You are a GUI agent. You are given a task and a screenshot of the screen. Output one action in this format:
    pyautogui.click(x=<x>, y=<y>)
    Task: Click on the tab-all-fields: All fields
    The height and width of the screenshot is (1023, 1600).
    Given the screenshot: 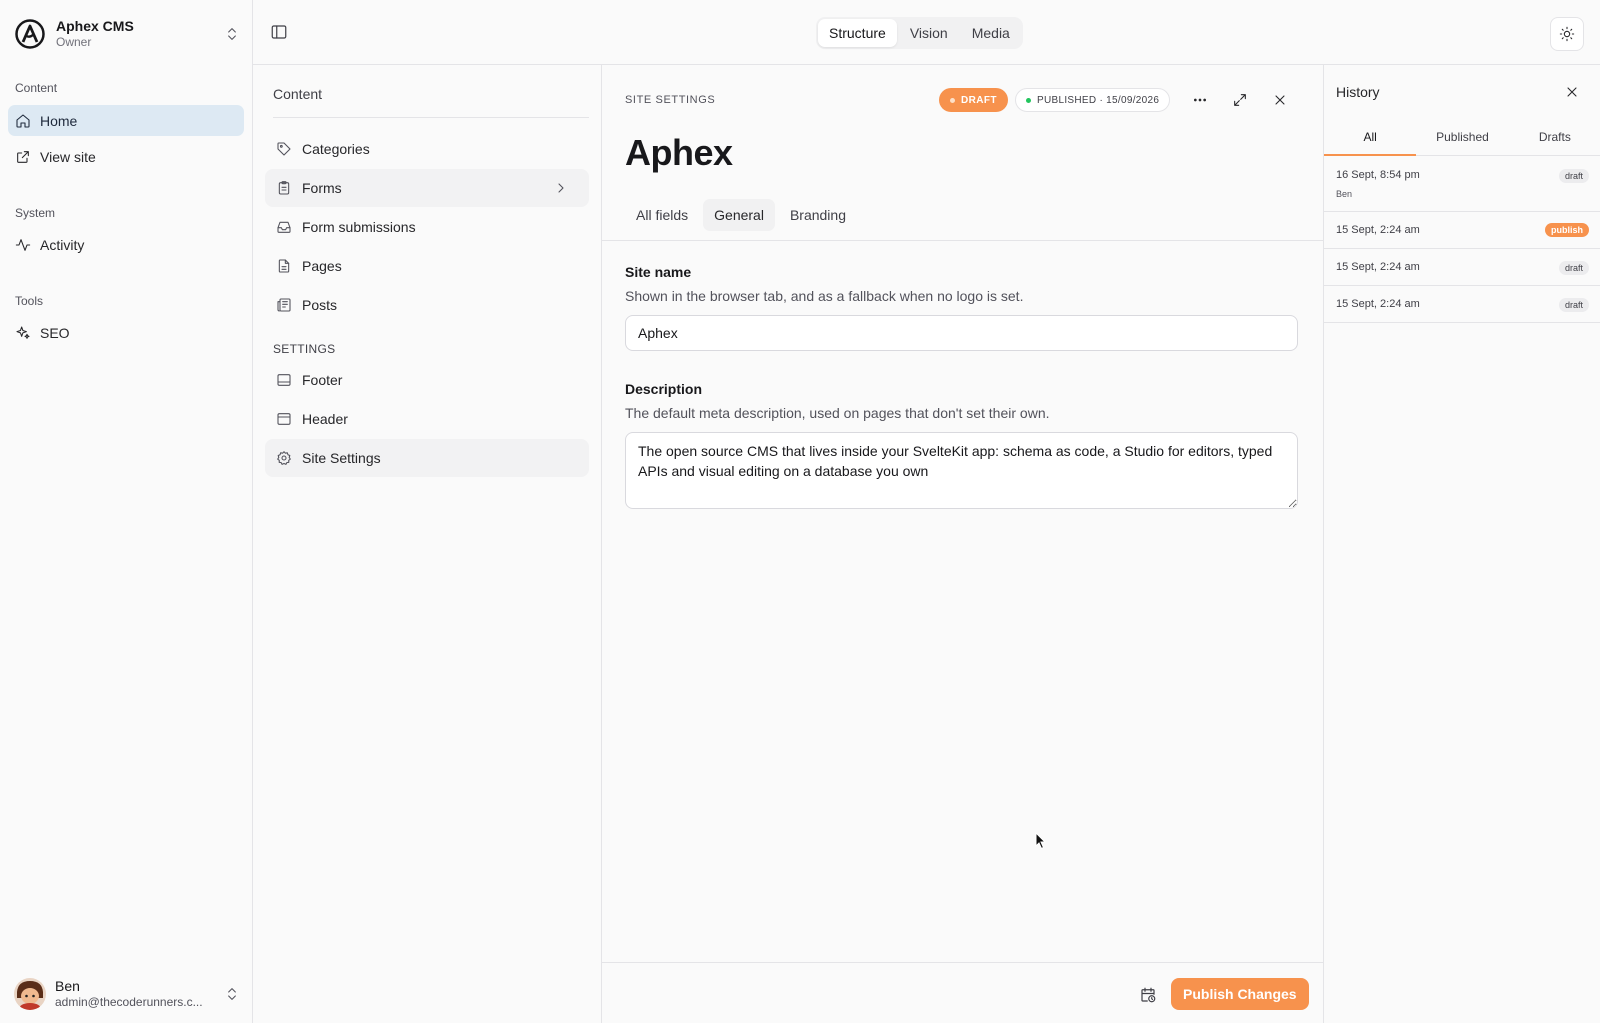 What is the action you would take?
    pyautogui.click(x=662, y=215)
    